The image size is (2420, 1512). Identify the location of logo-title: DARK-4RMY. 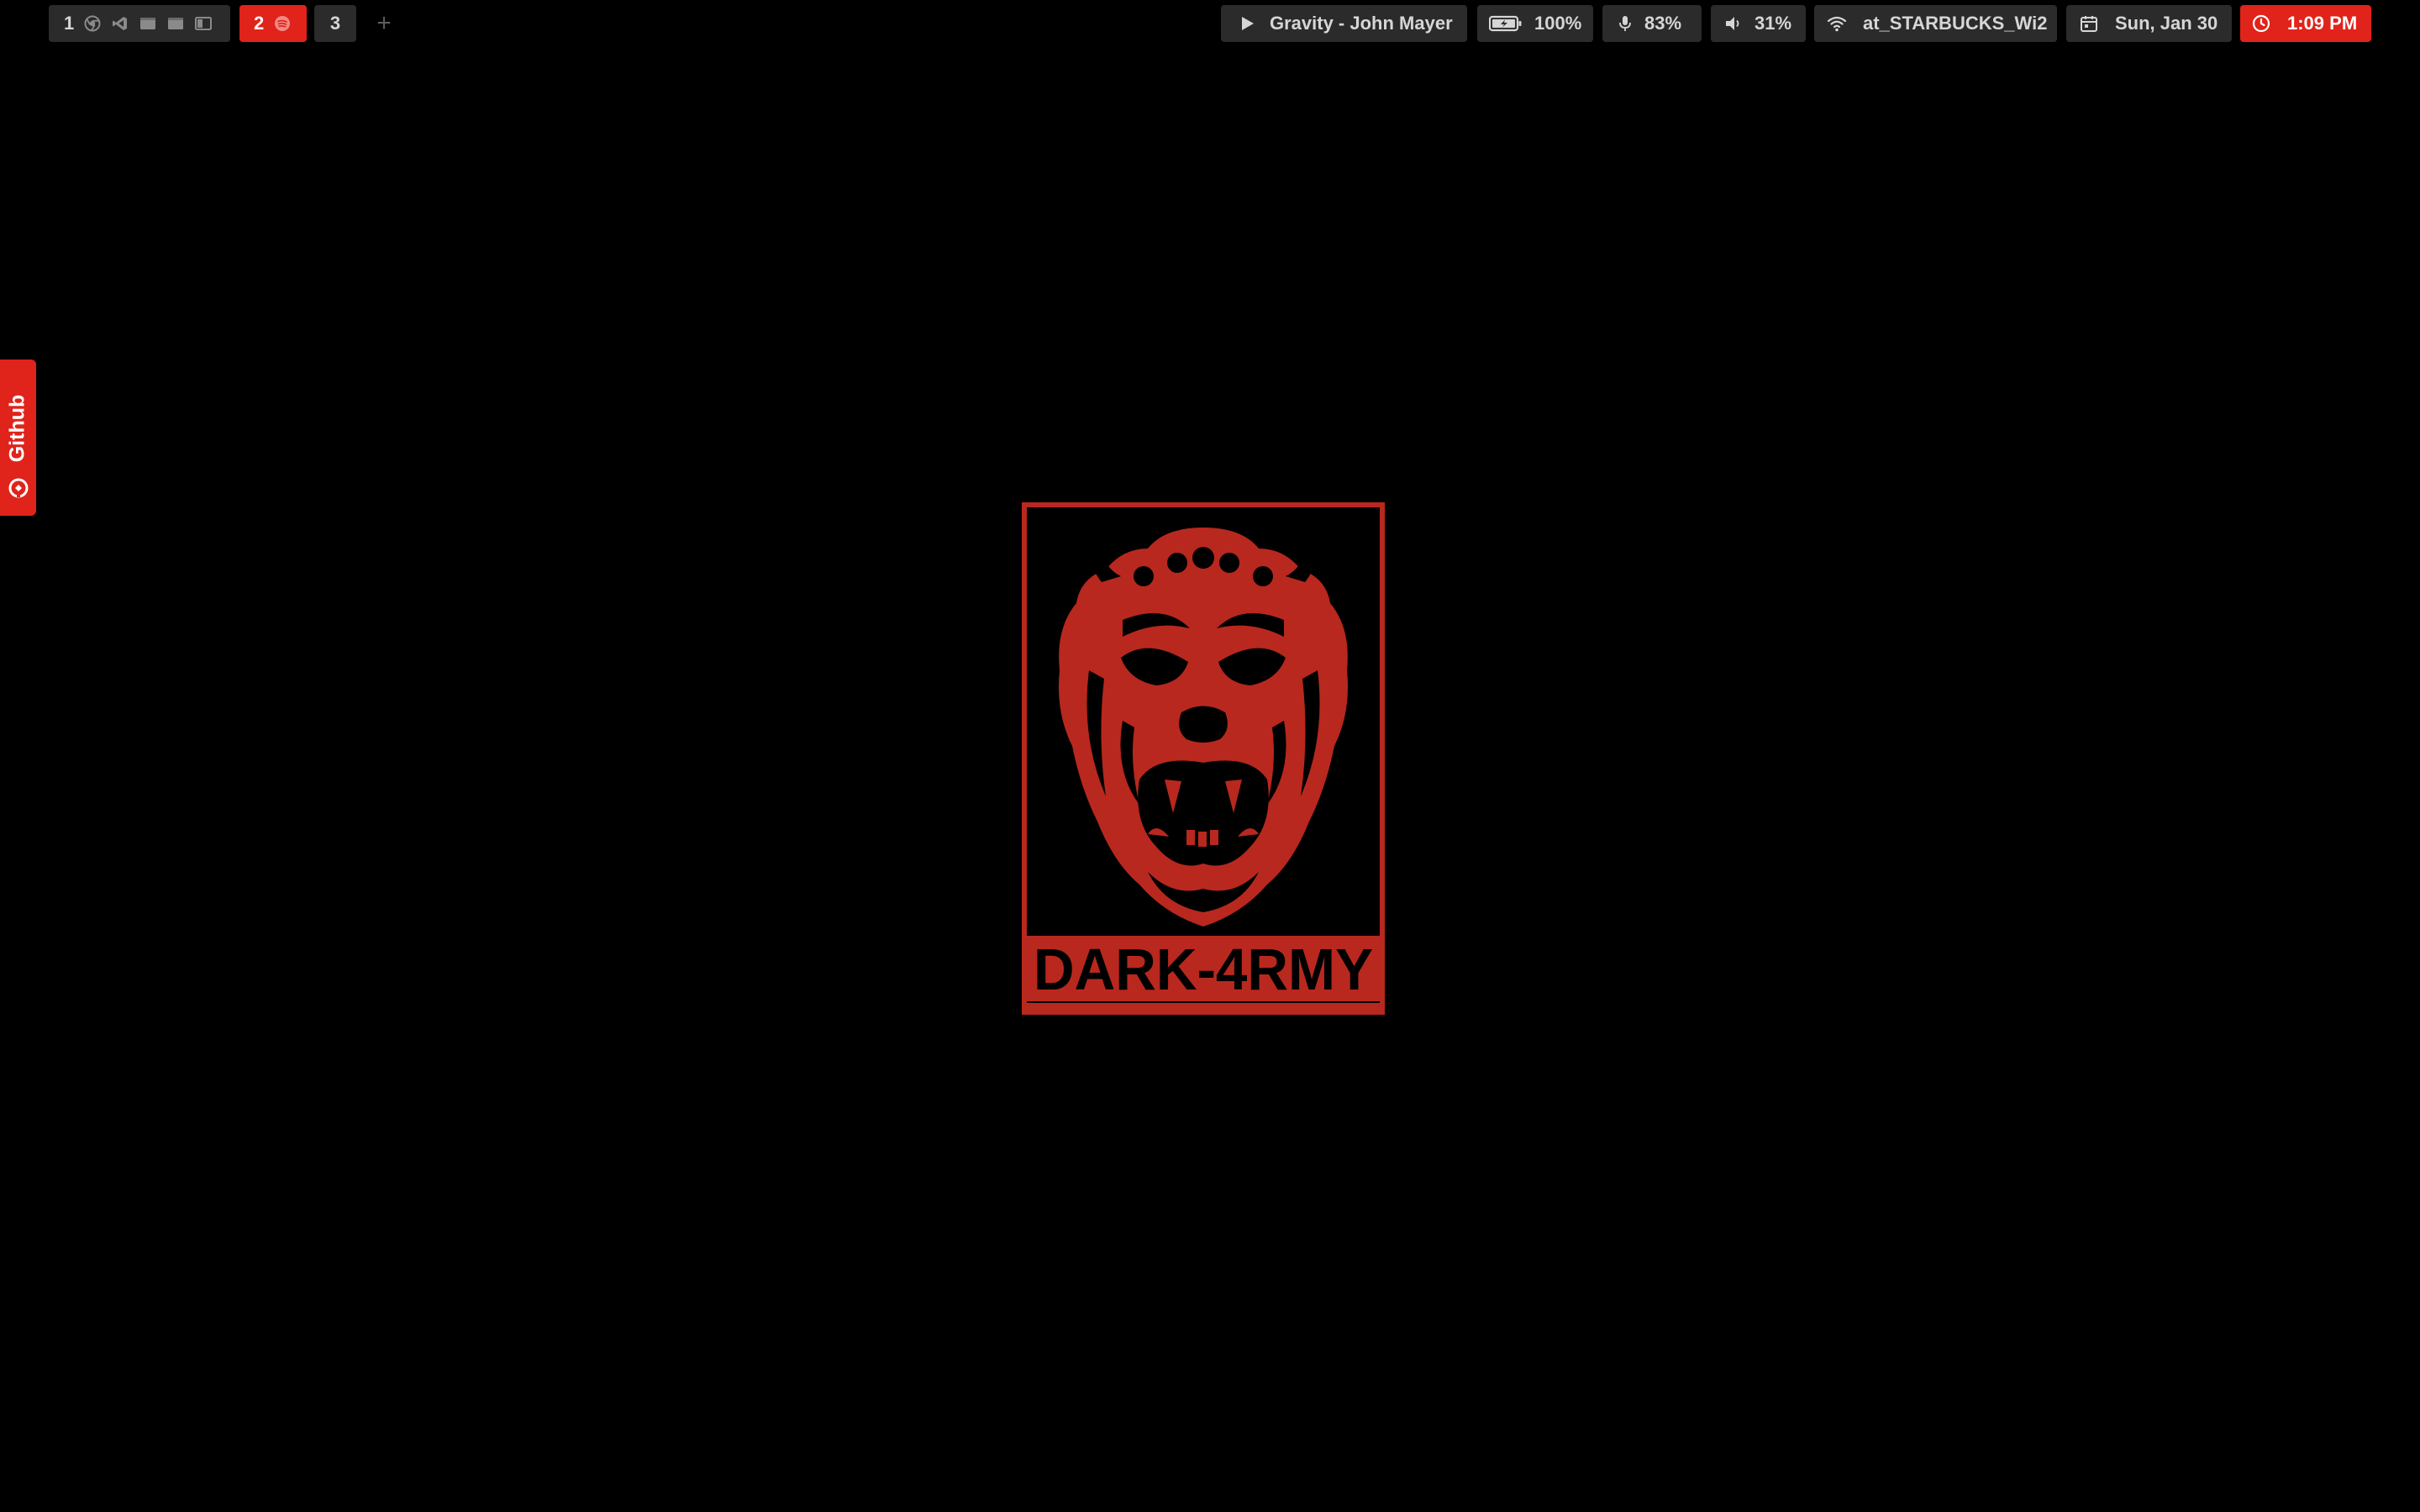
(1203, 969).